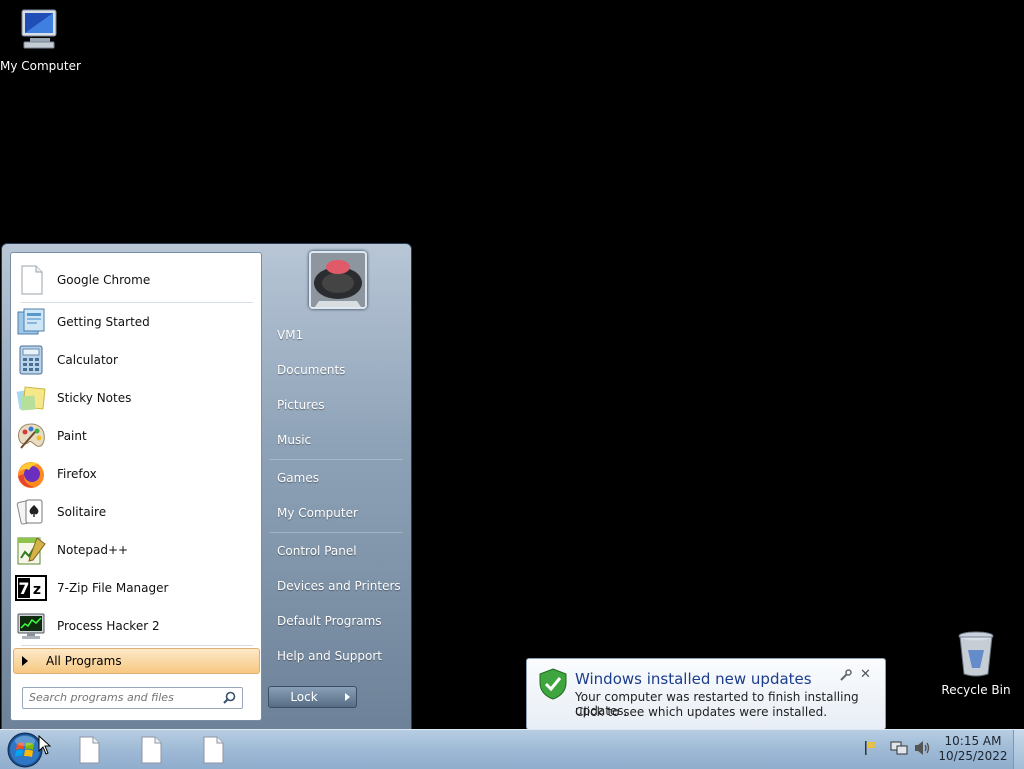 The image size is (1024, 769). Describe the element at coordinates (846, 675) in the screenshot. I see `wrench-icon` at that location.